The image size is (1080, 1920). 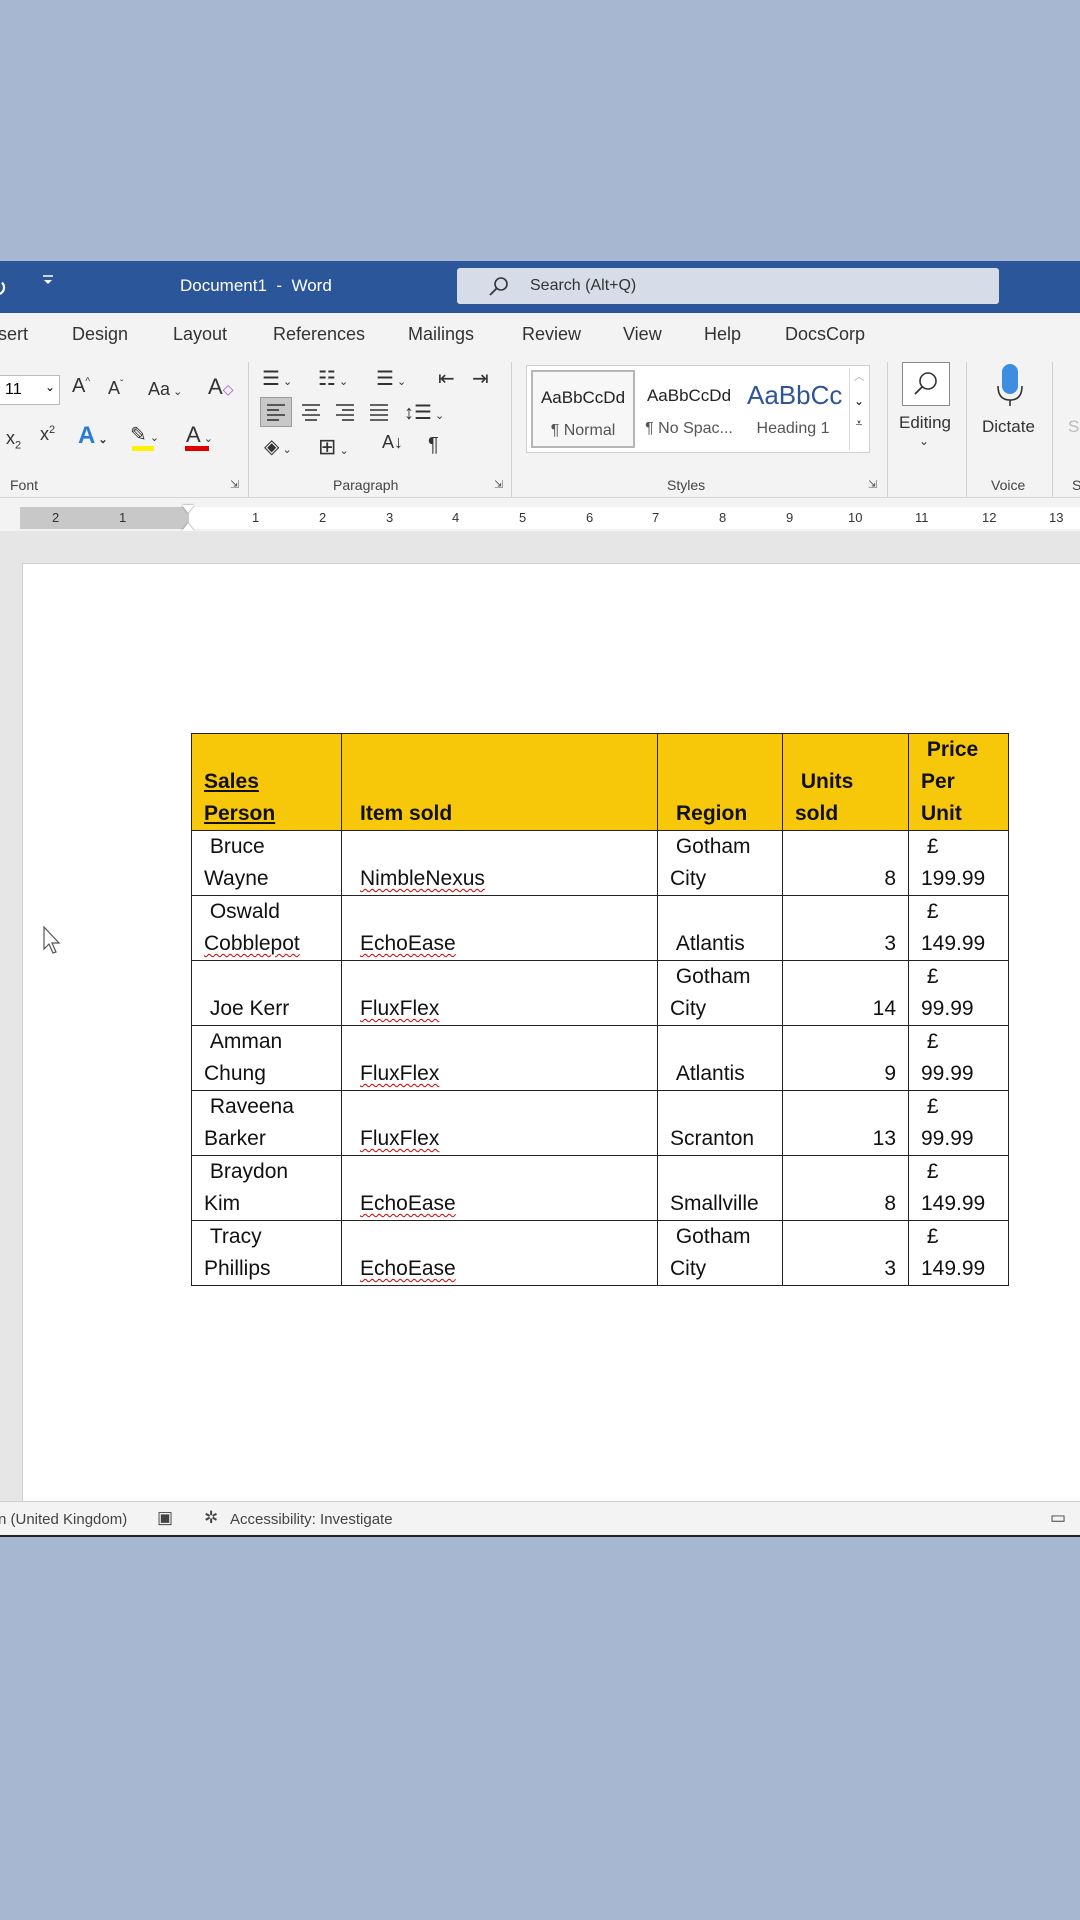 I want to click on text-effects-icon: A ⌄, so click(x=93, y=436).